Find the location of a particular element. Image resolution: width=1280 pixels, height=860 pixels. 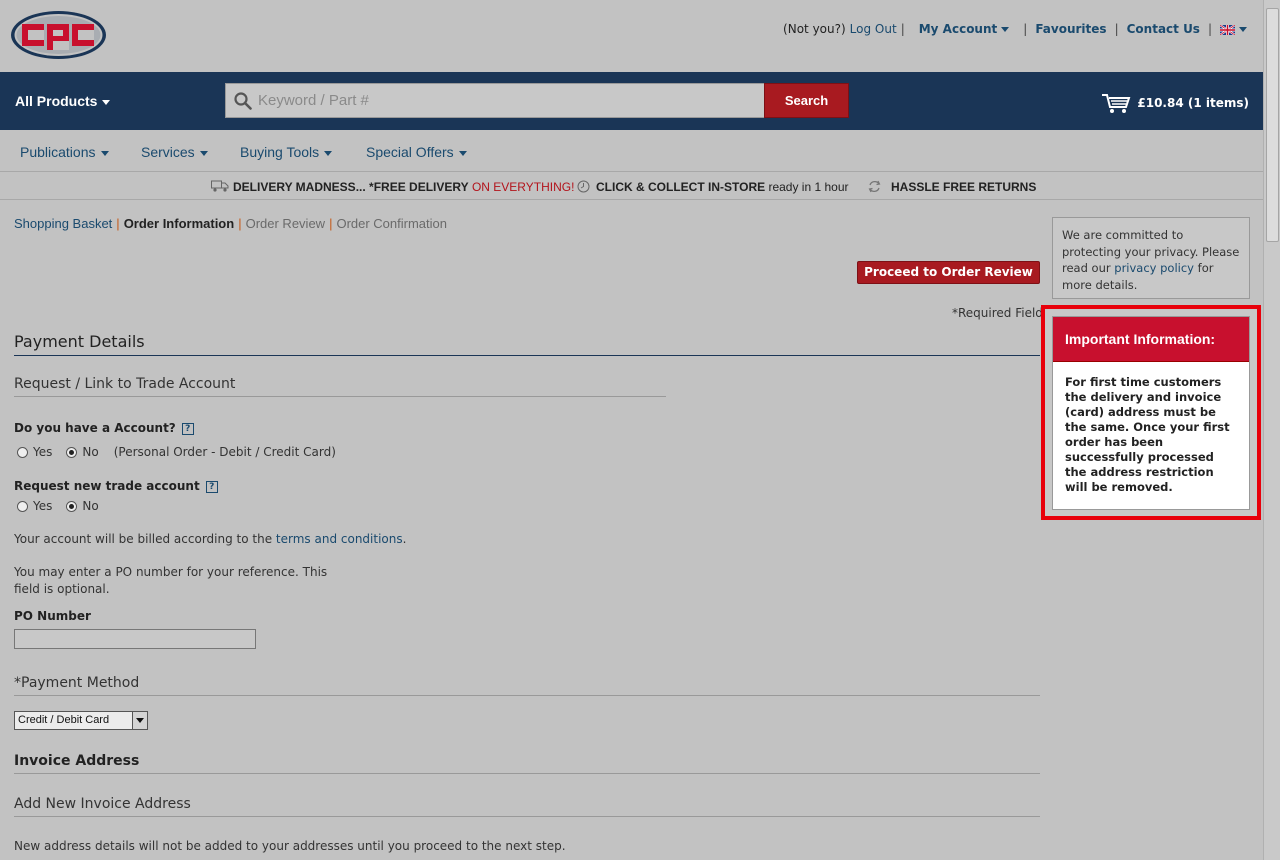

language-selector is located at coordinates (1233, 29).